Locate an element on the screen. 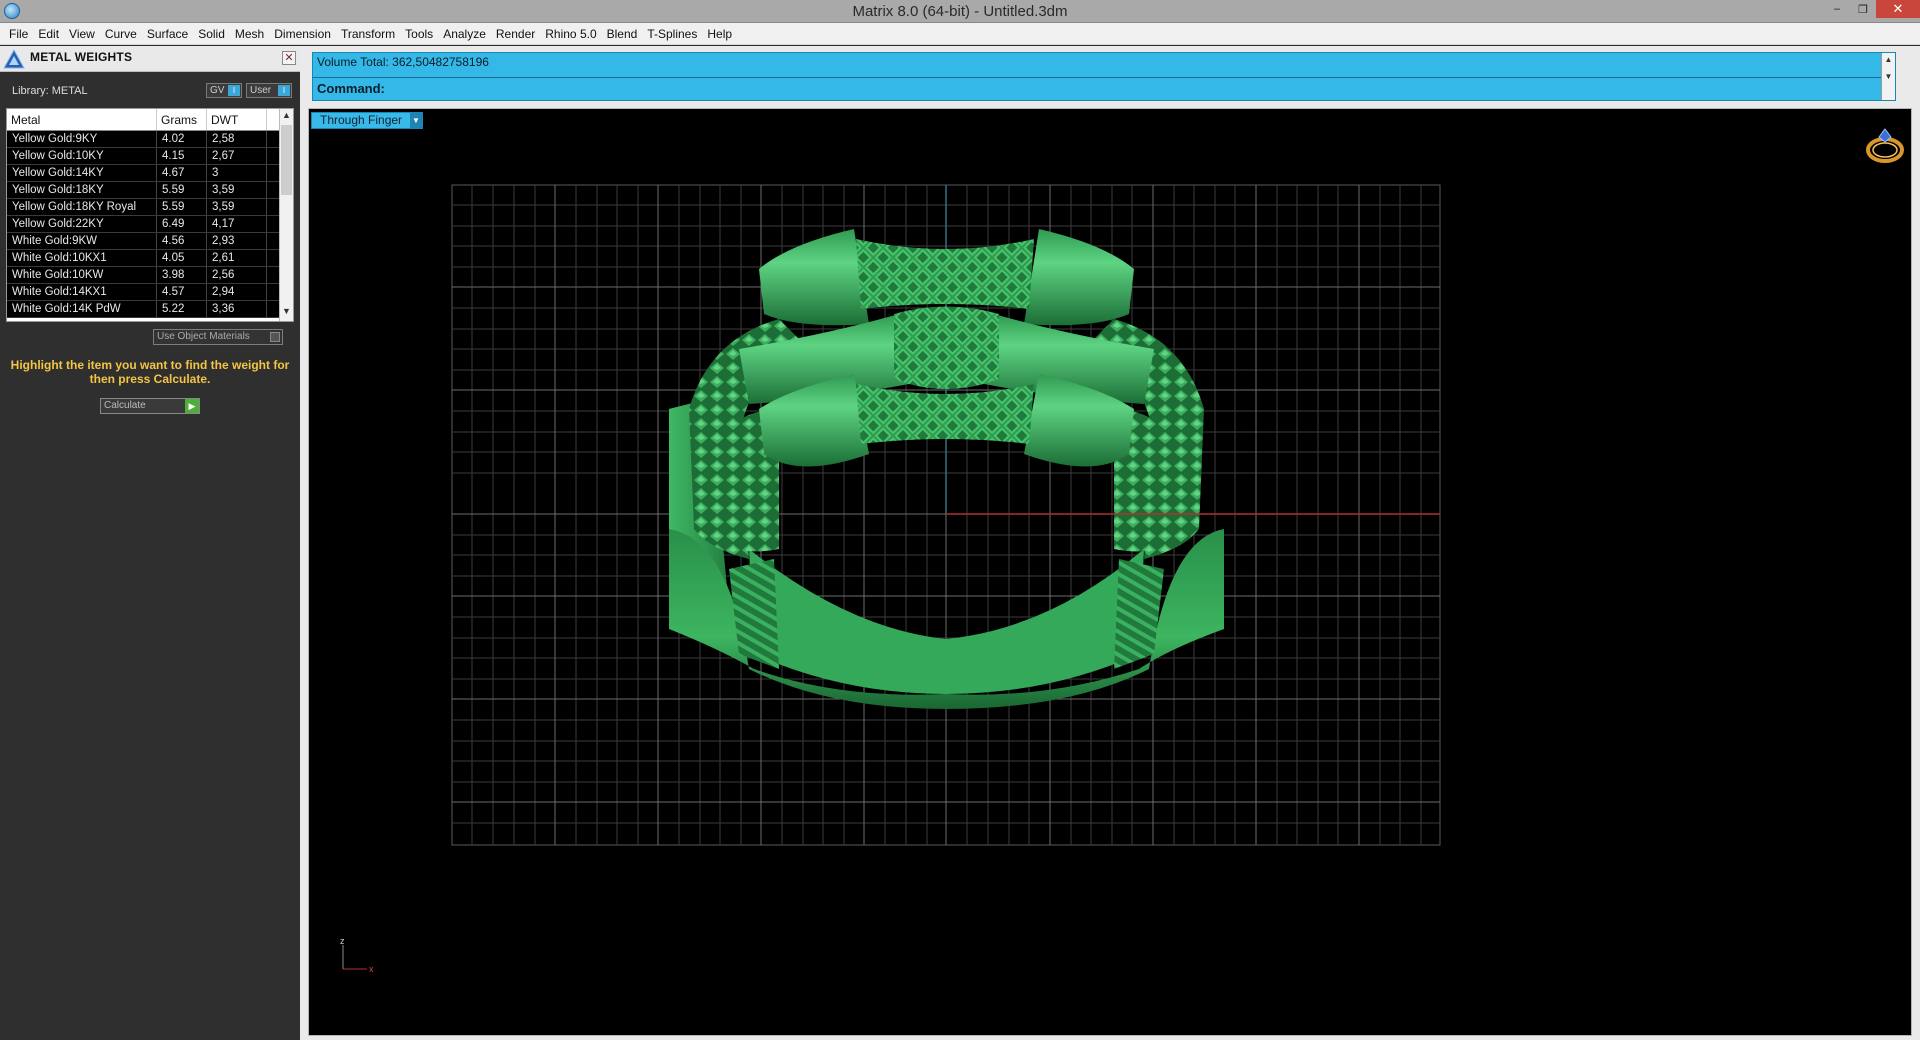 The height and width of the screenshot is (1040, 1920). menu-blend: Blend is located at coordinates (622, 34).